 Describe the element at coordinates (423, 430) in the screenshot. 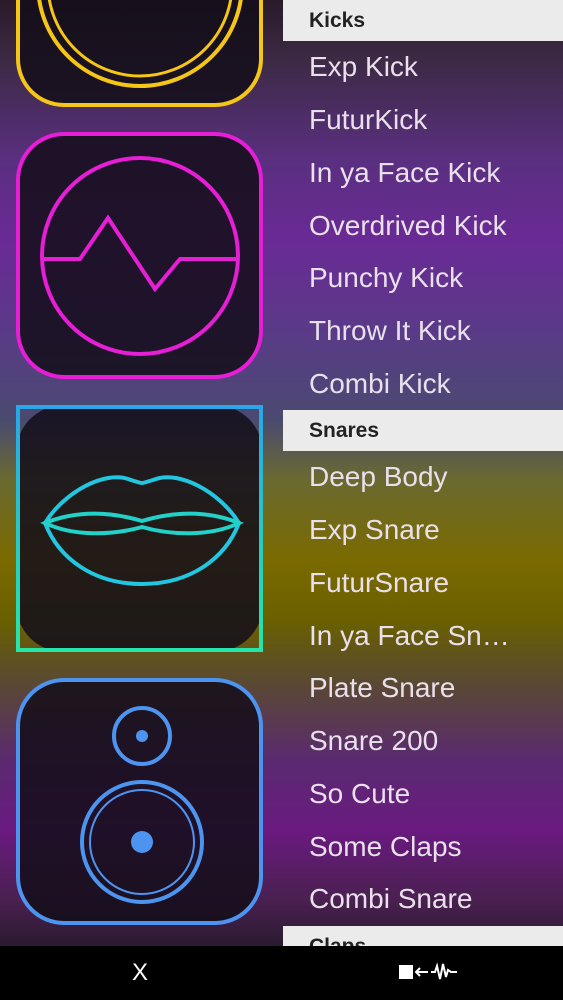

I see `section-header-snares: Snares` at that location.